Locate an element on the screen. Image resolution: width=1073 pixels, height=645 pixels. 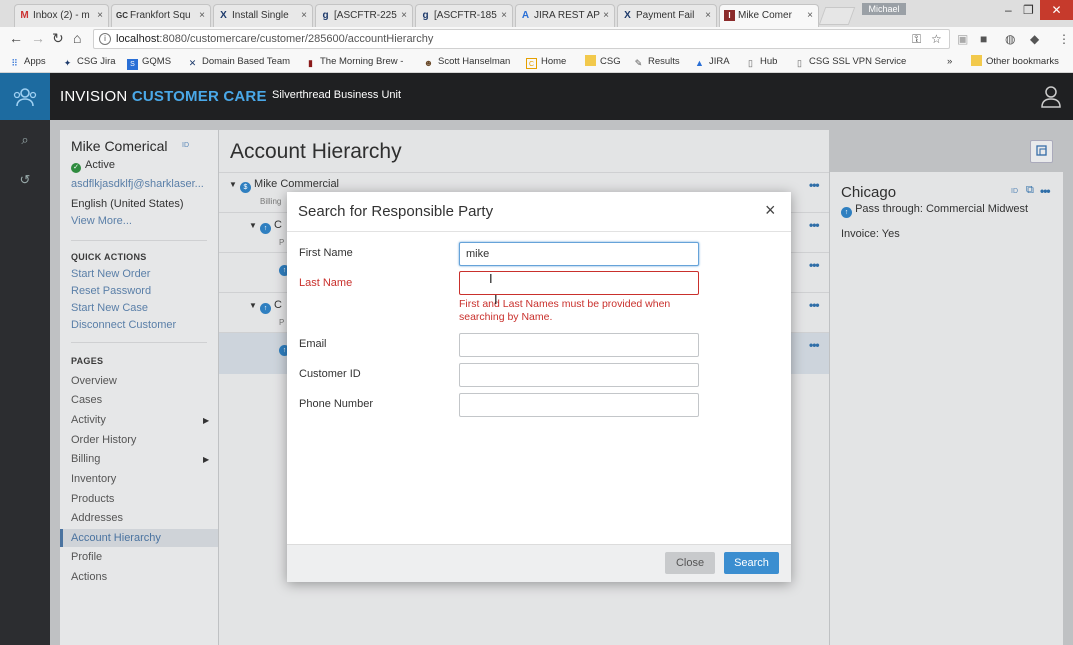
reload-icon: ↻ is located at coordinates (58, 38).